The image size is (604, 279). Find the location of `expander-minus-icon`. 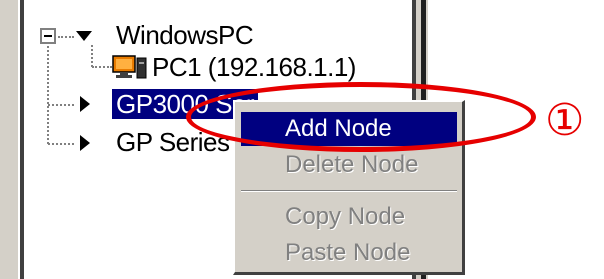

expander-minus-icon is located at coordinates (48, 36).